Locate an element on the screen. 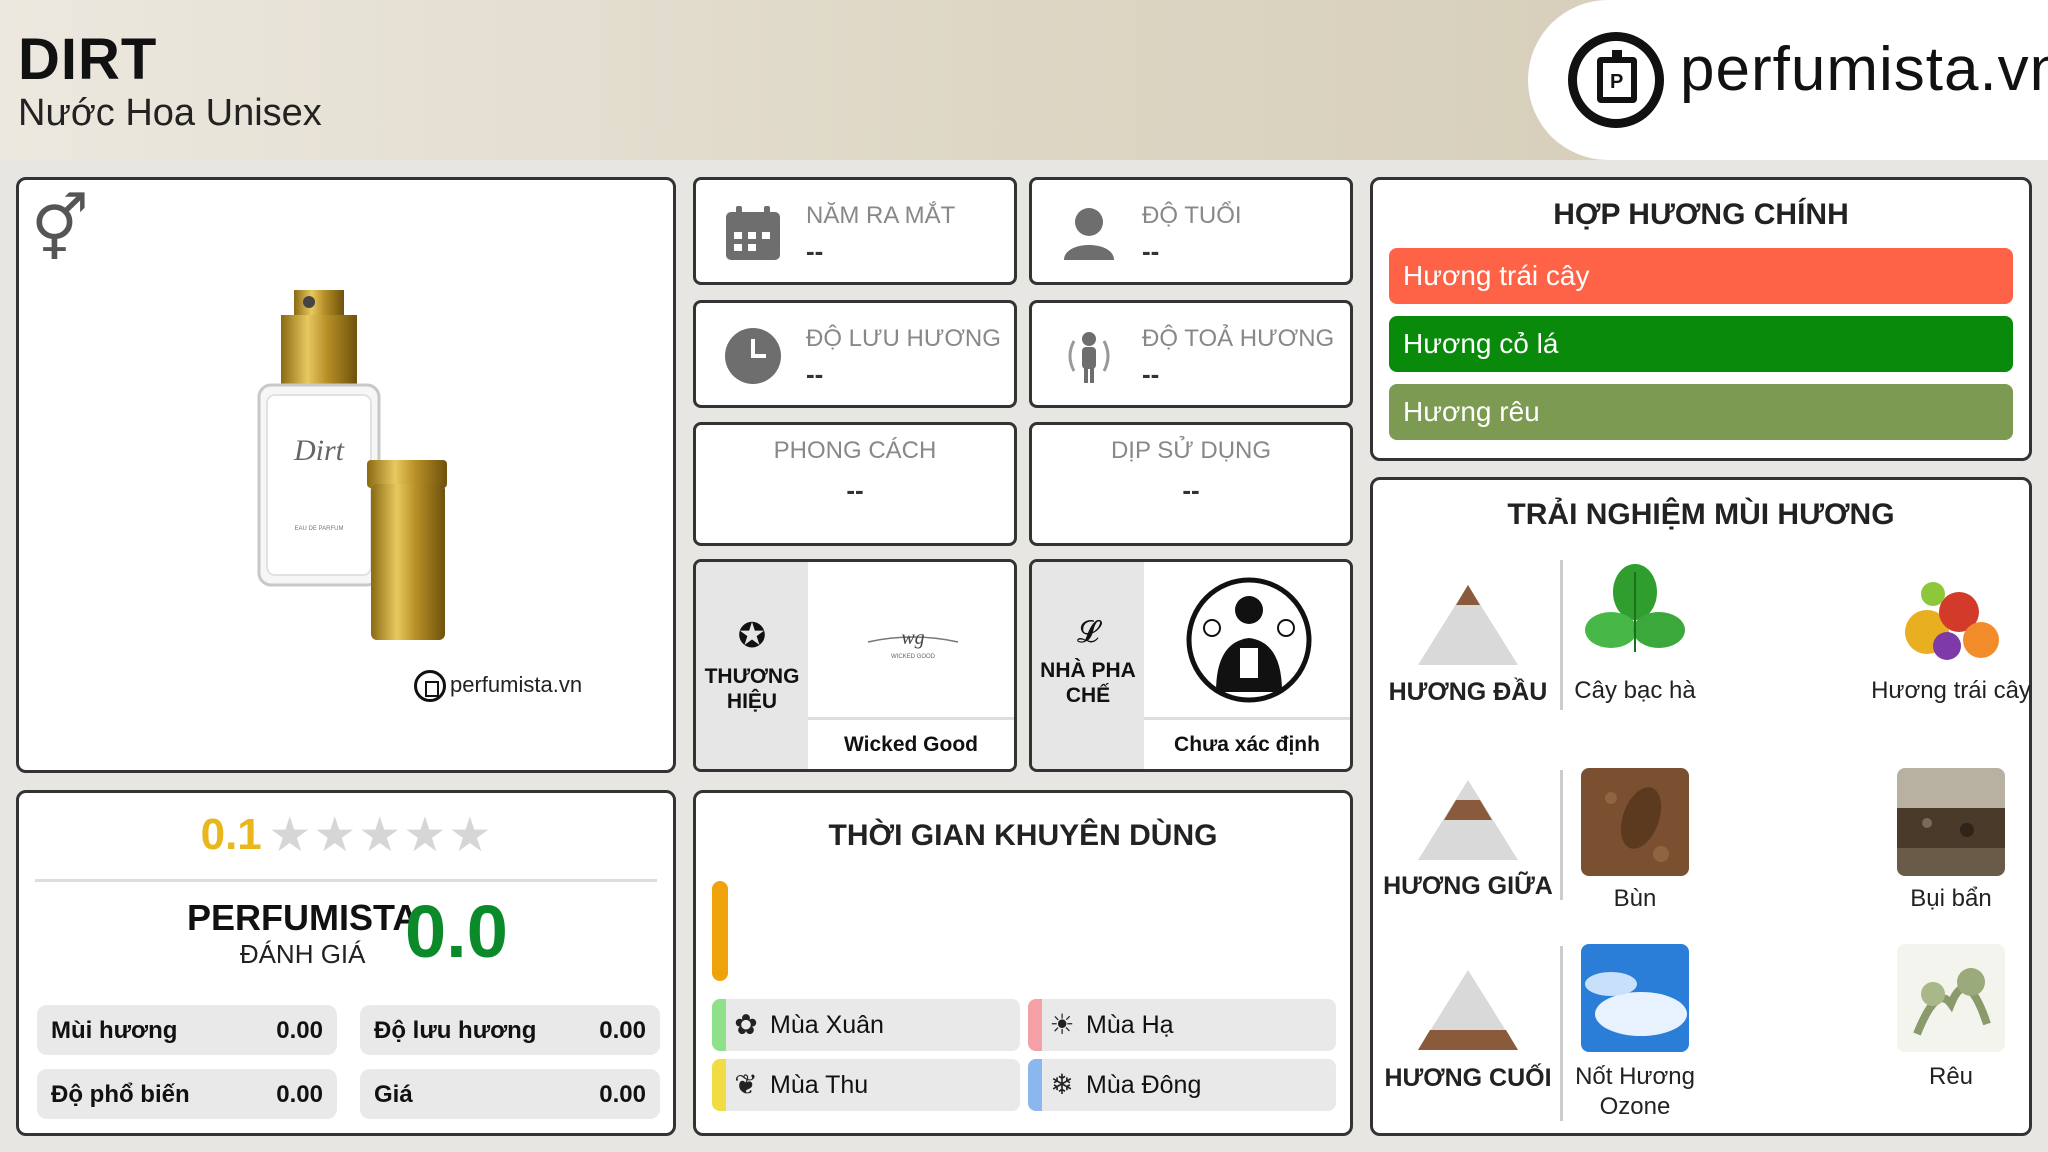  note-mint: Cây bạc hà is located at coordinates (1635, 690).